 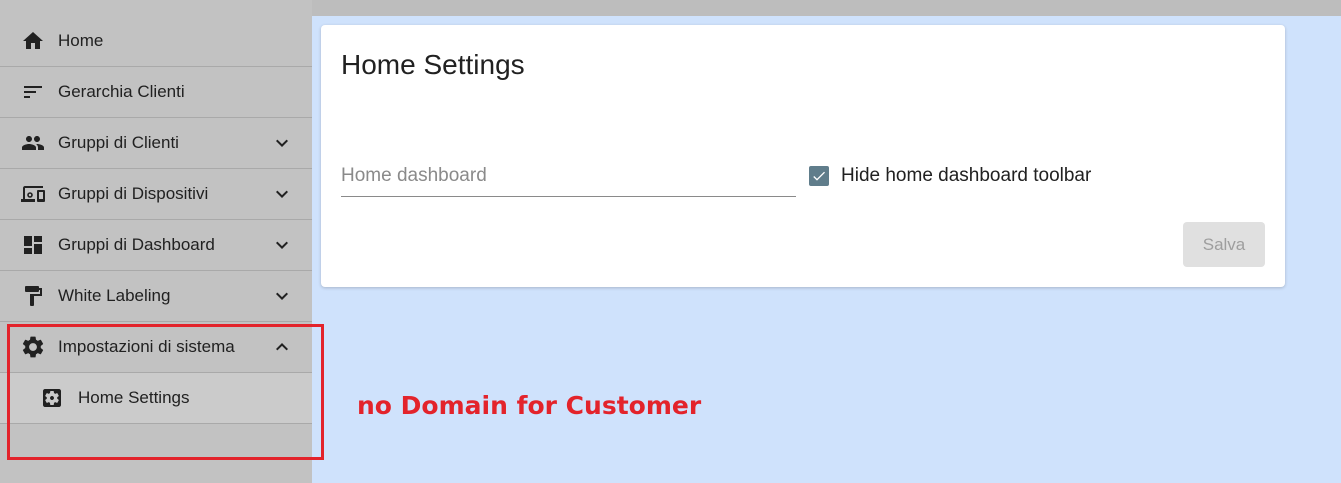 What do you see at coordinates (121, 91) in the screenshot?
I see `sidebar-item-label: Gerarchia Clienti` at bounding box center [121, 91].